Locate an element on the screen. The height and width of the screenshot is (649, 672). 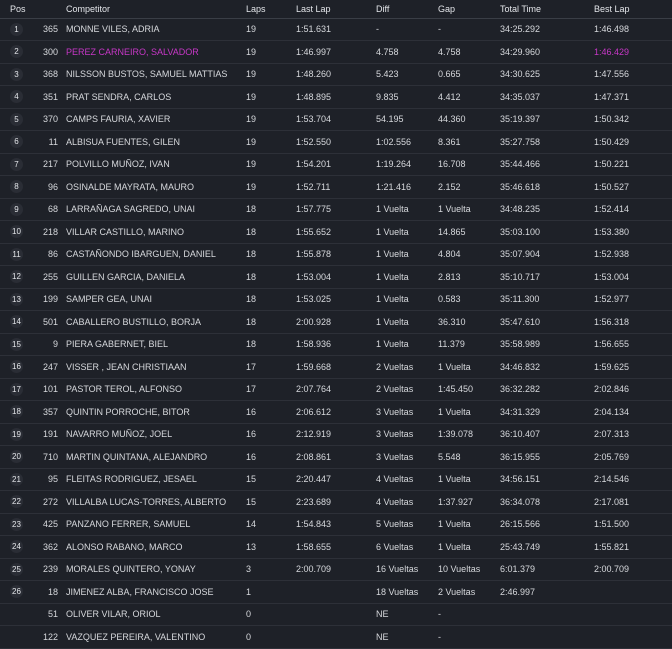
last-lap-cell is located at coordinates (336, 592).